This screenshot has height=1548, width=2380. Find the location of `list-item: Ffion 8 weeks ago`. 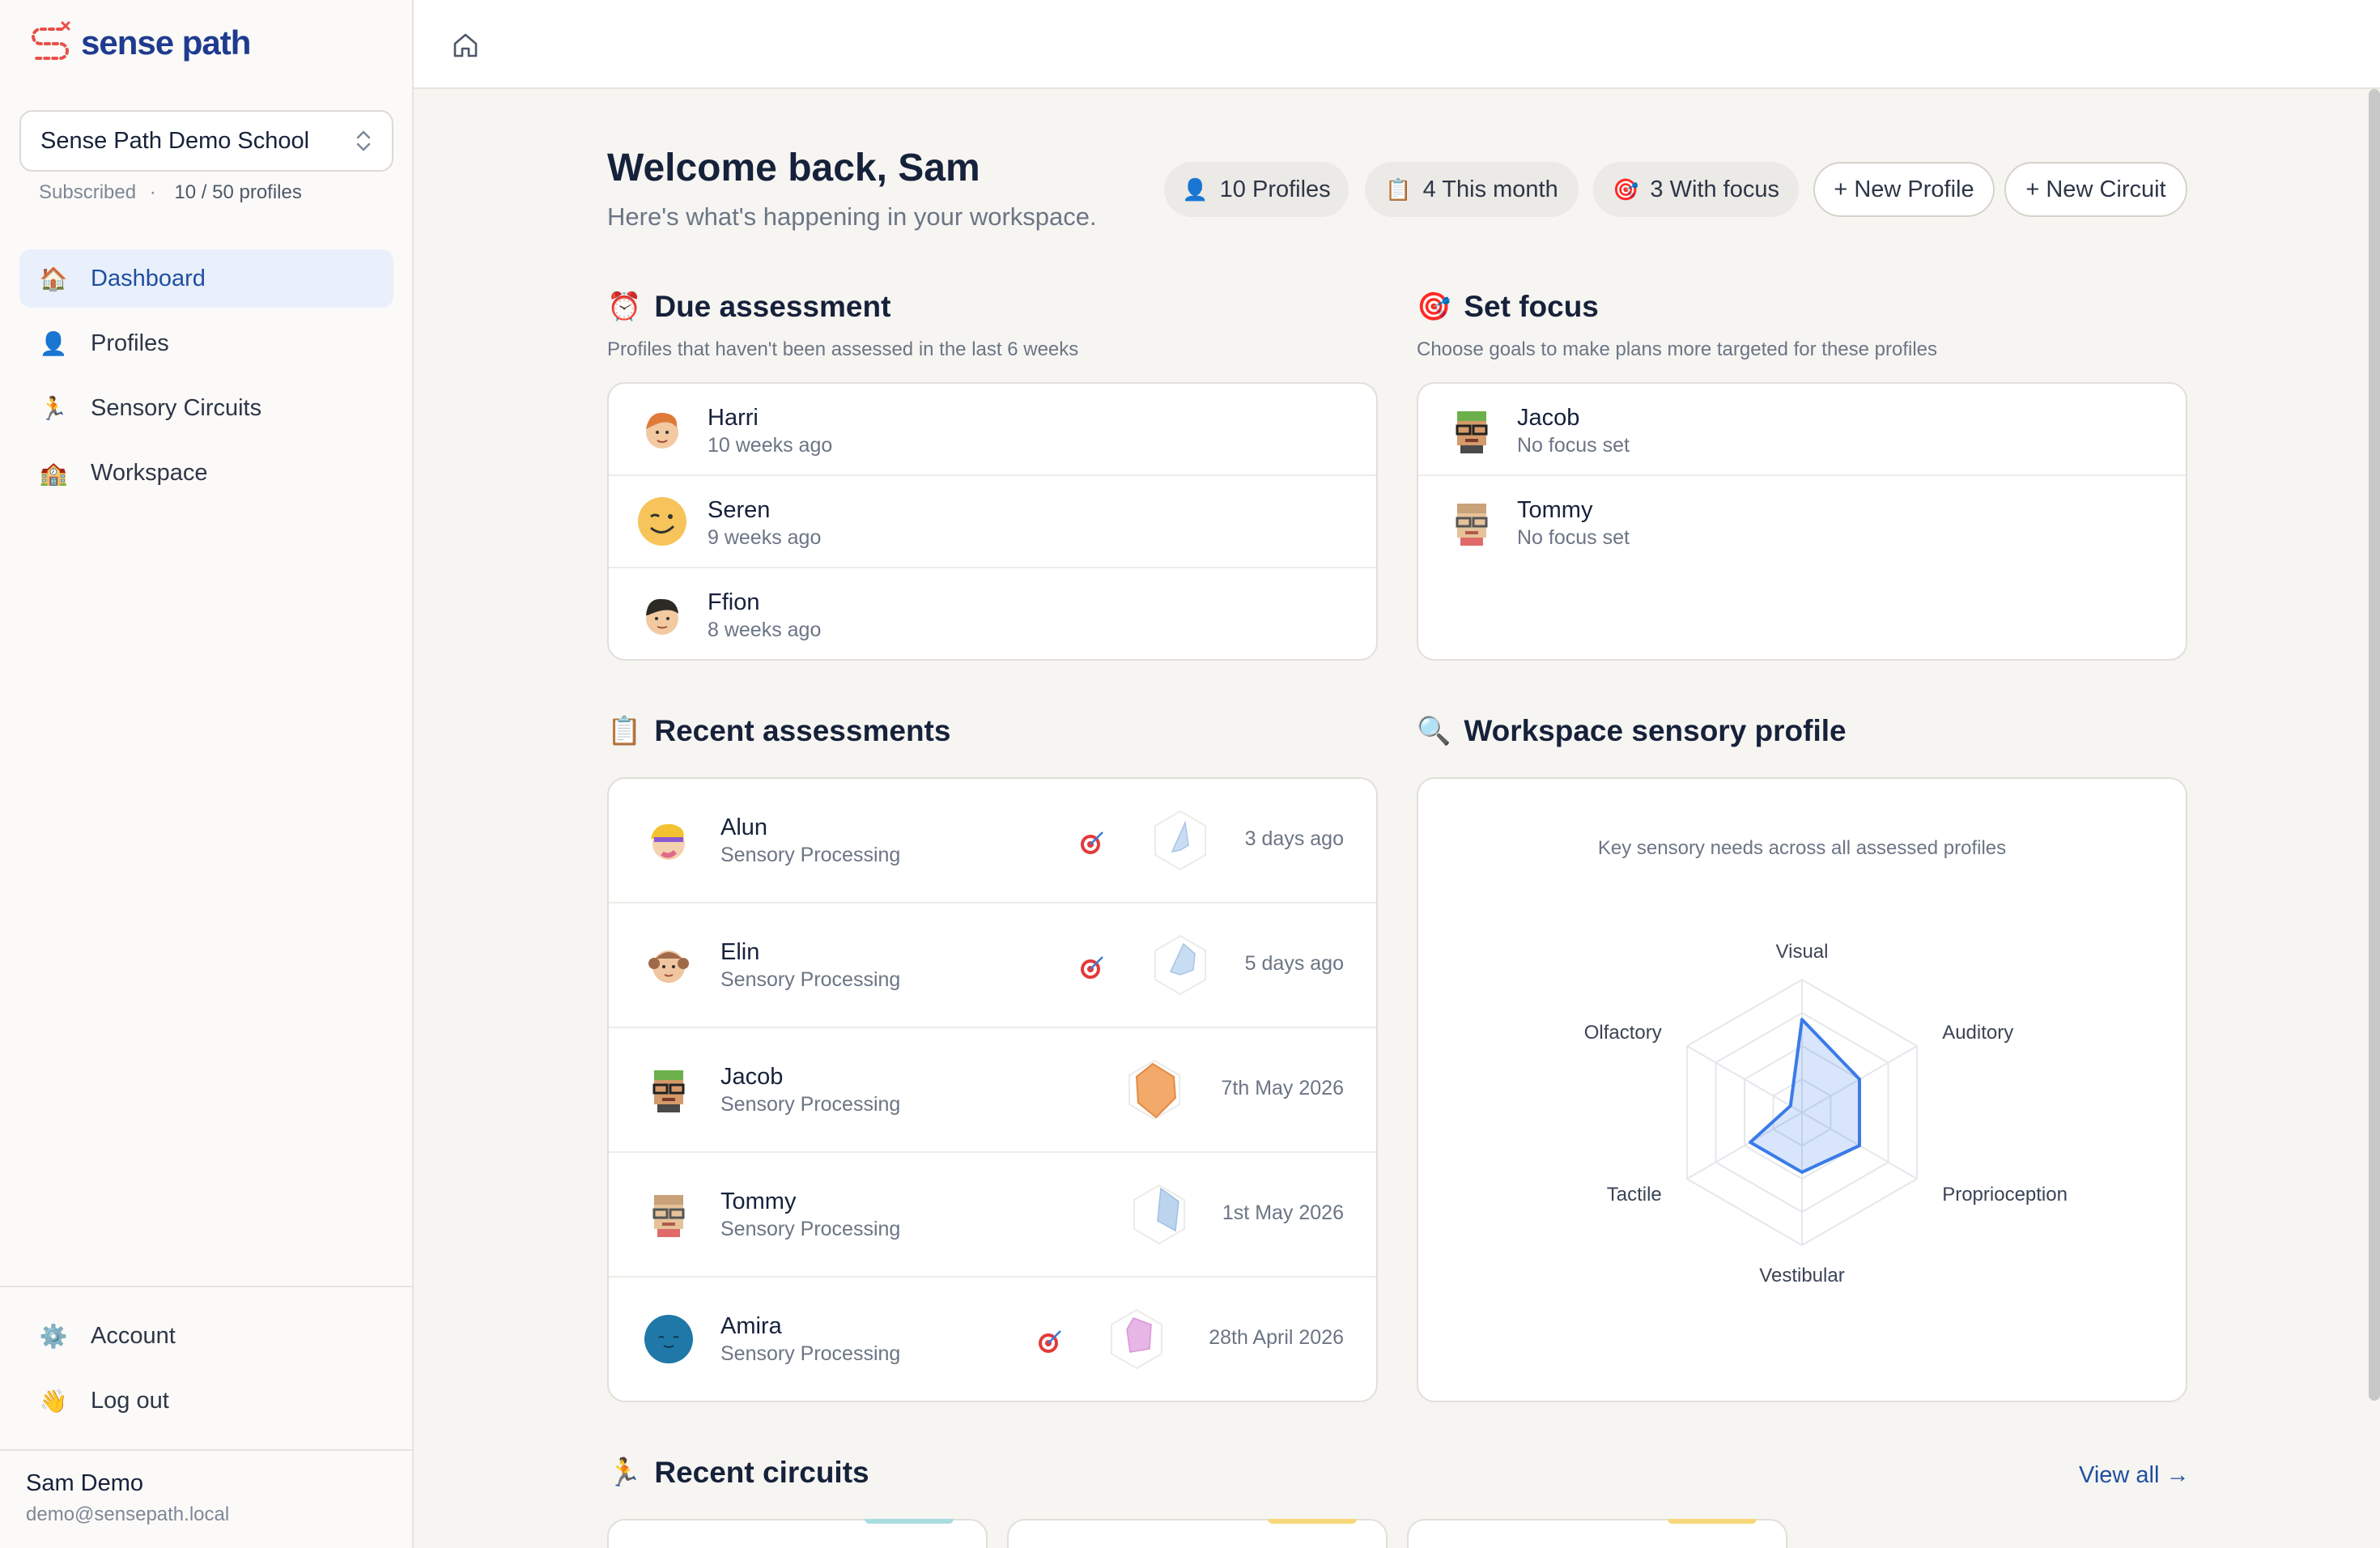

list-item: Ffion 8 weeks ago is located at coordinates (992, 614).